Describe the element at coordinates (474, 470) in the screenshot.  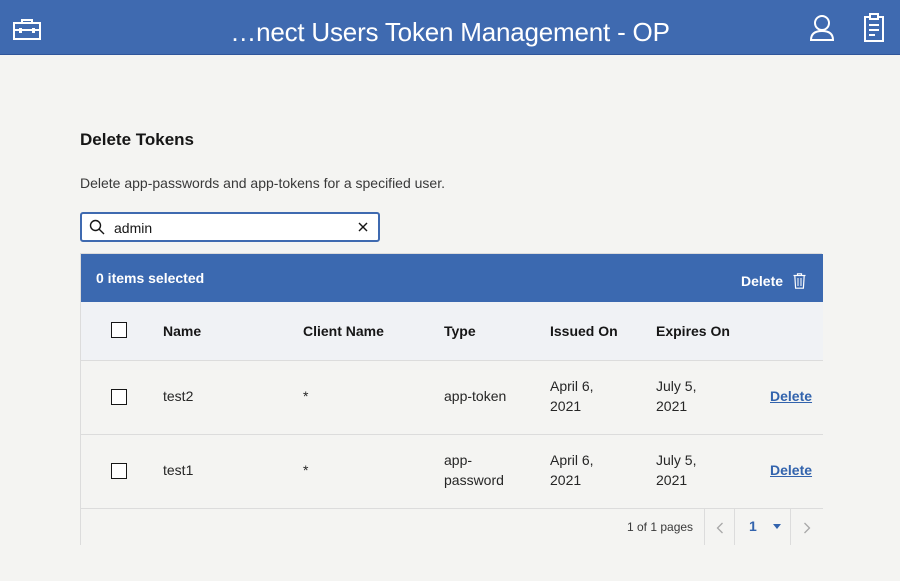
I see `token-type: app- password` at that location.